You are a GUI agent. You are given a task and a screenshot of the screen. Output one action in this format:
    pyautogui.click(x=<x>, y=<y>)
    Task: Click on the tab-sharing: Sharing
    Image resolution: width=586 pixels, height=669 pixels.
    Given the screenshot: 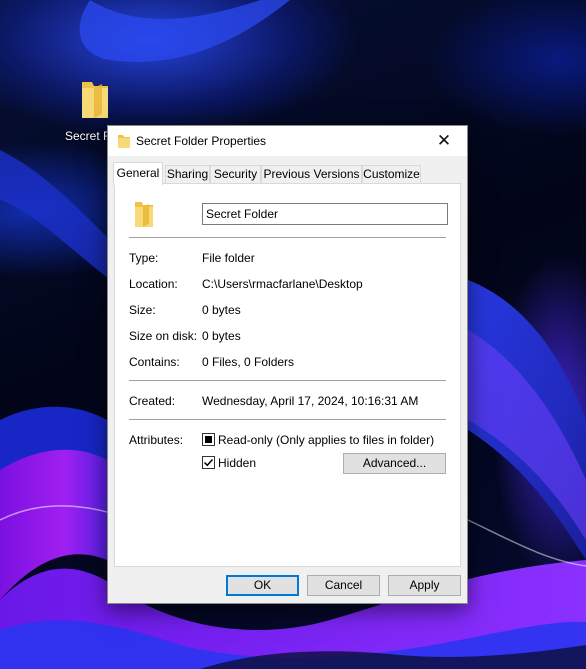 What is the action you would take?
    pyautogui.click(x=187, y=174)
    